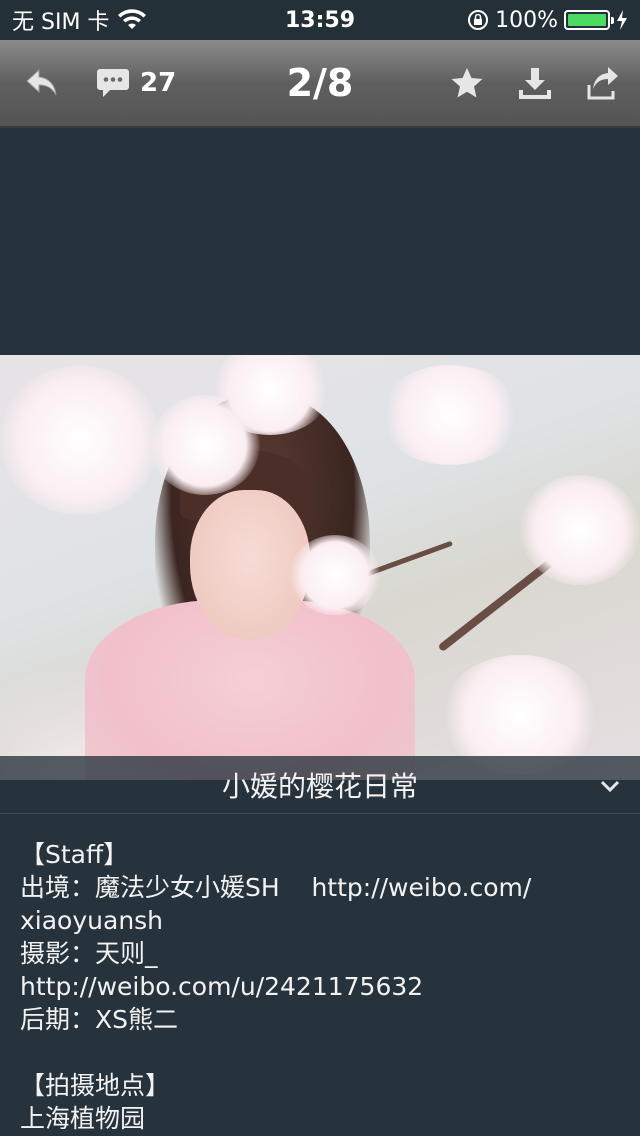  I want to click on description-line: 【拍摄地点】, so click(95, 1085).